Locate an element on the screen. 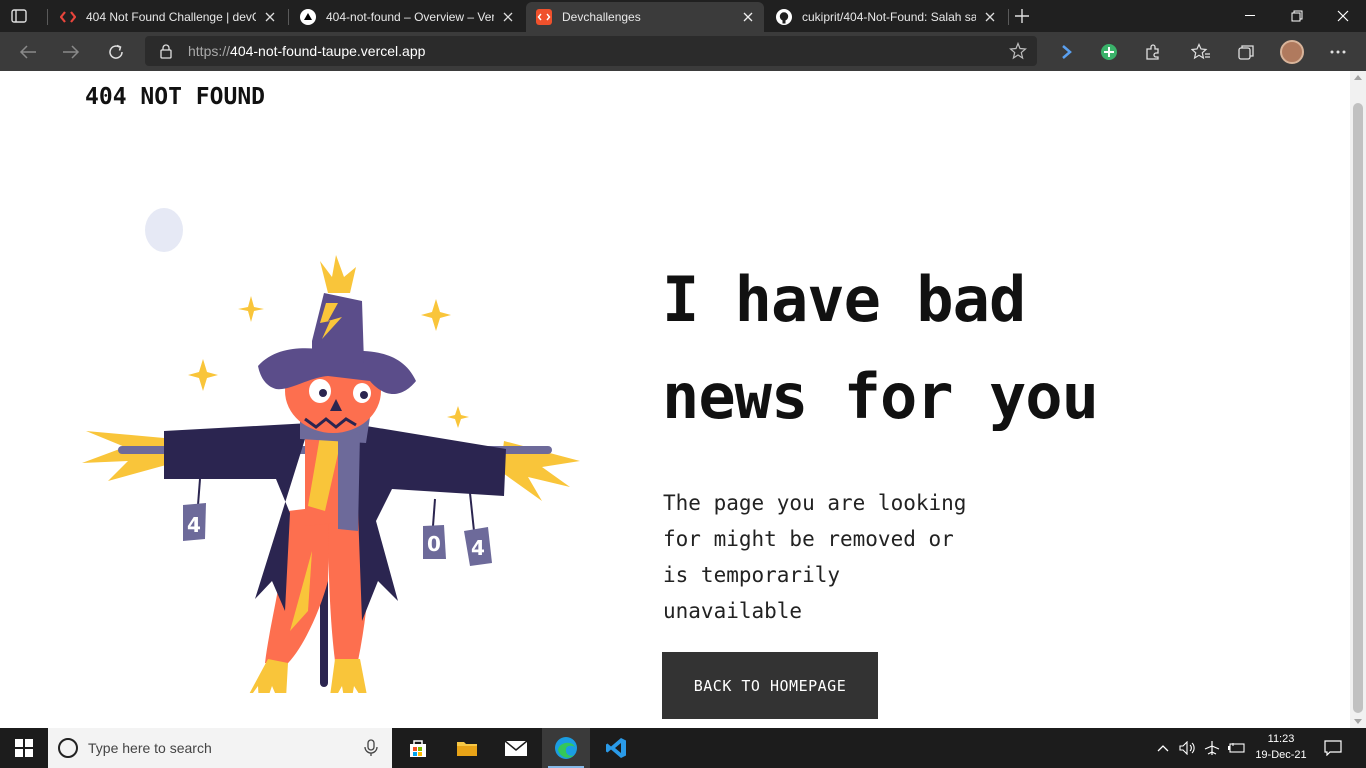 Image resolution: width=1366 pixels, height=768 pixels. description-line: is temporarily is located at coordinates (752, 575).